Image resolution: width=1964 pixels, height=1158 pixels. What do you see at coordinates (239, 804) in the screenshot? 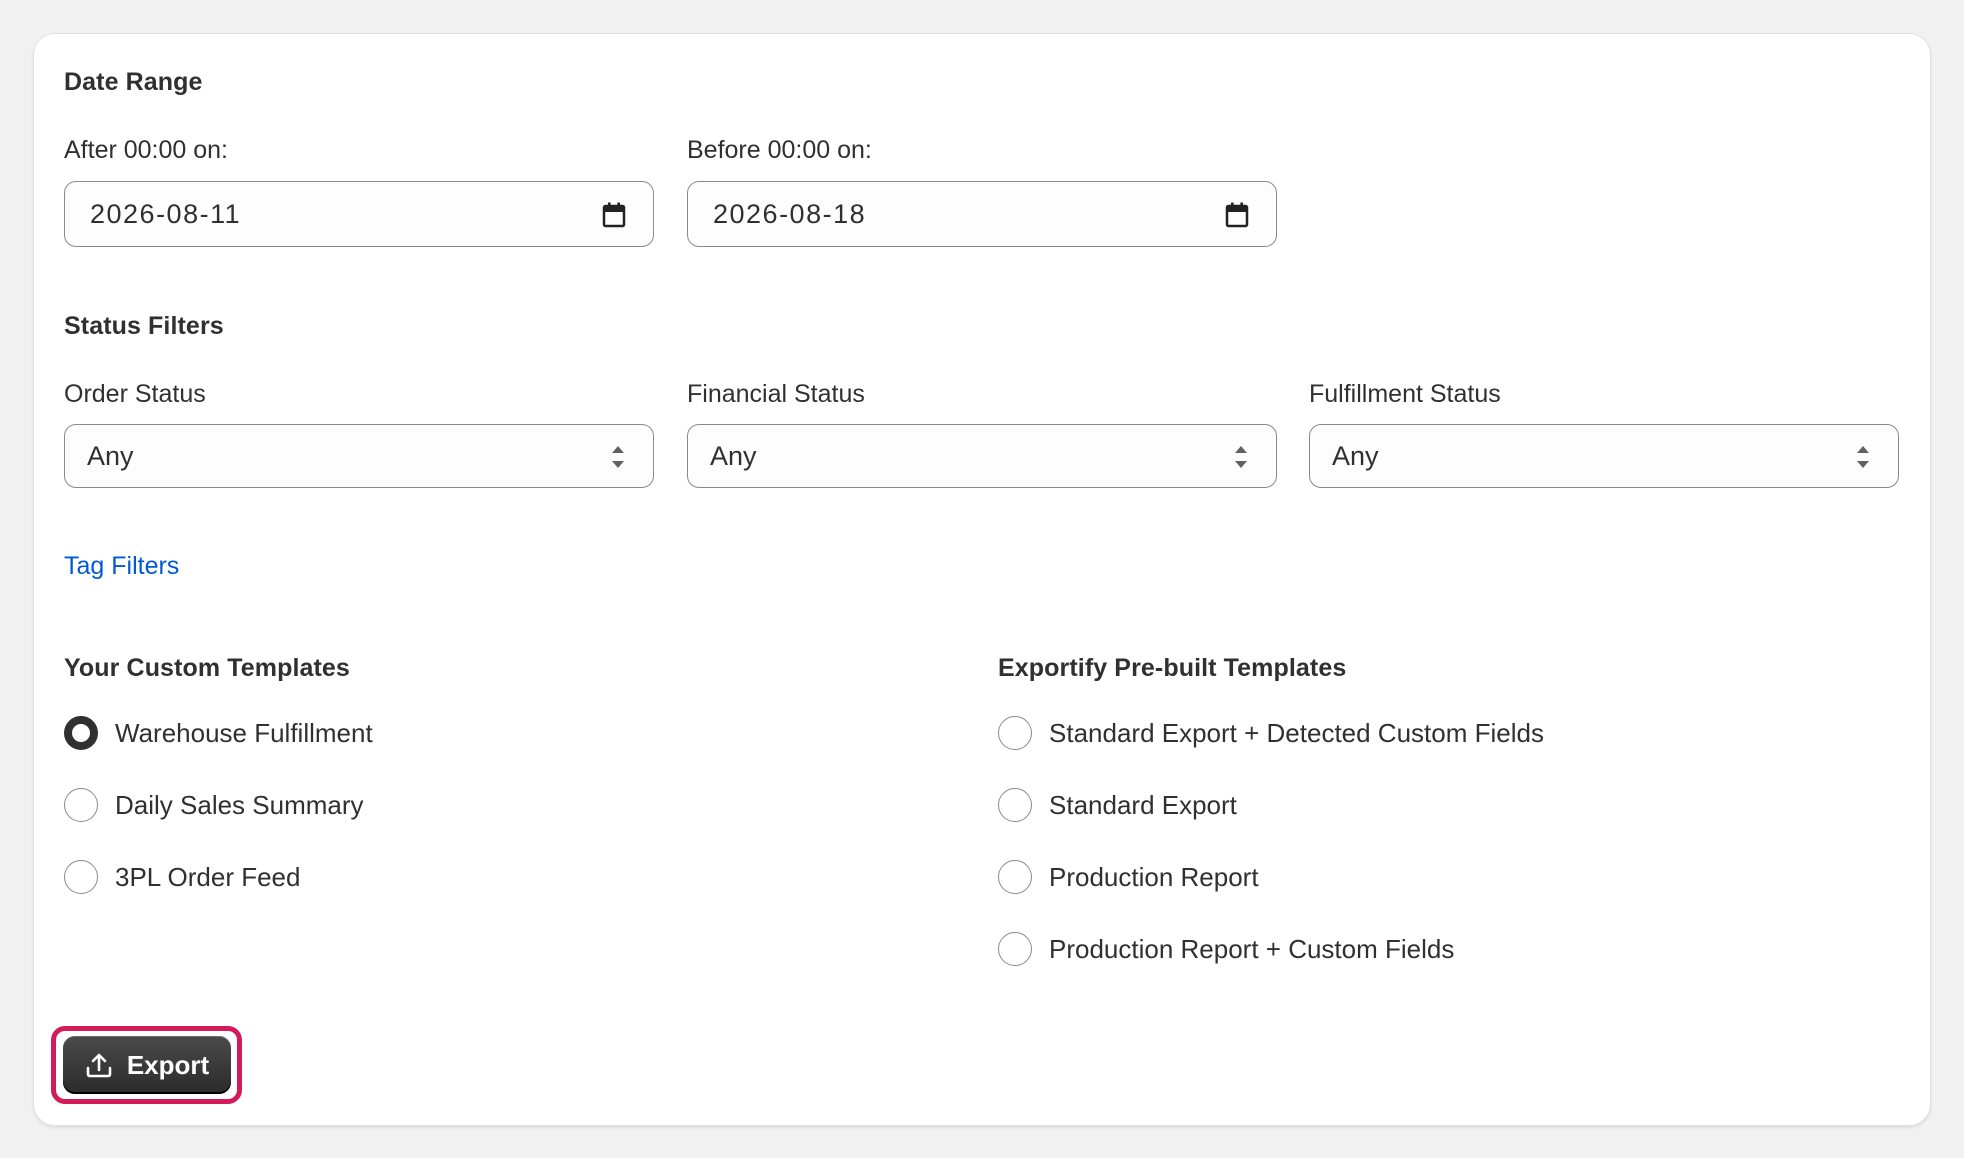
I see `radio-label: Daily Sales Summary` at bounding box center [239, 804].